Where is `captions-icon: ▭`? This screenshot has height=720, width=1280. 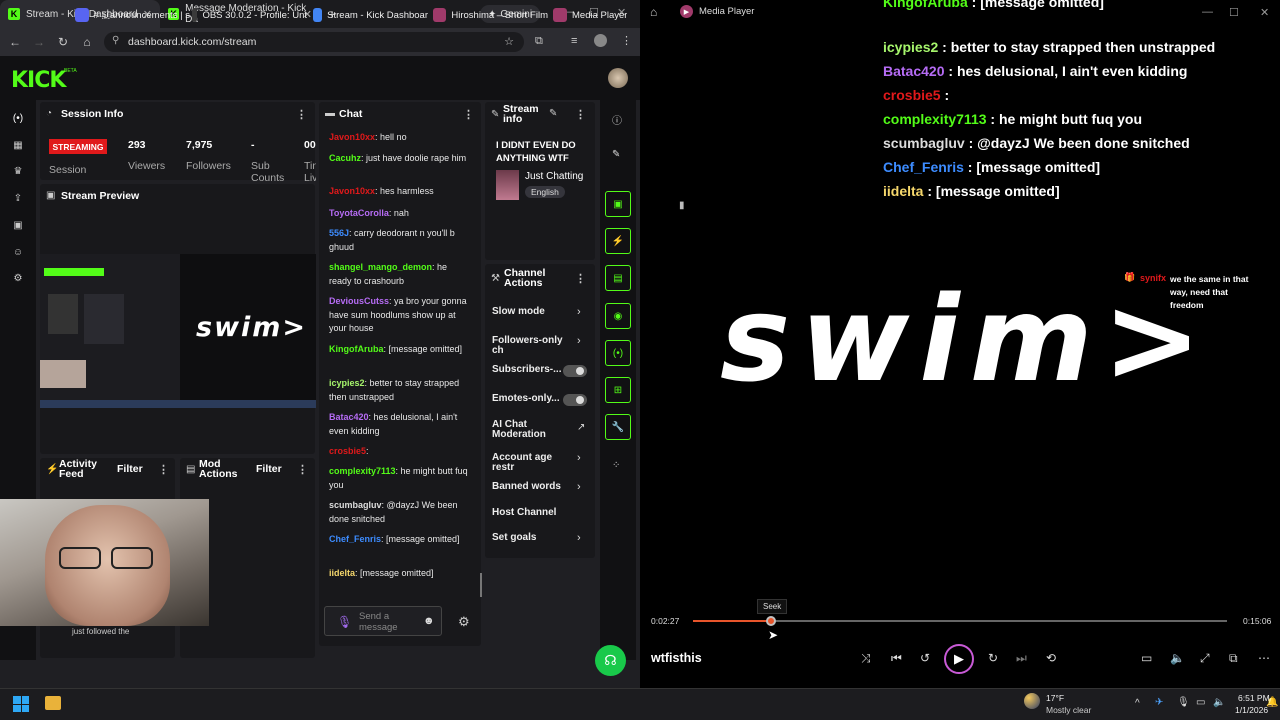 captions-icon: ▭ is located at coordinates (1146, 658).